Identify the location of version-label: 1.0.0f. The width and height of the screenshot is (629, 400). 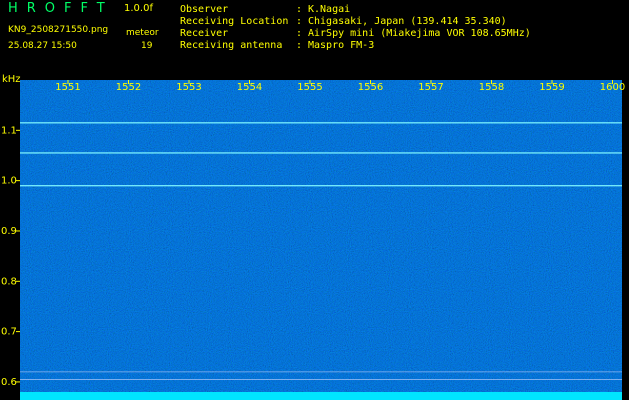
(138, 8).